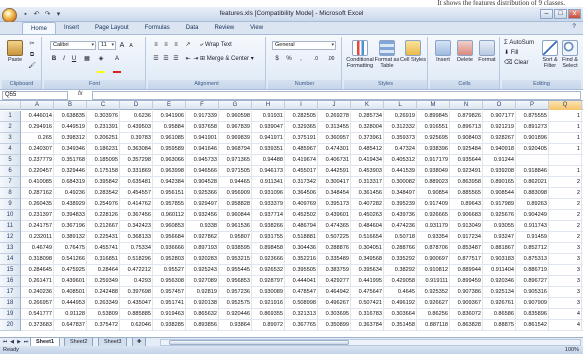  What do you see at coordinates (301, 270) in the screenshot?
I see `cell: 0.395505` at bounding box center [301, 270].